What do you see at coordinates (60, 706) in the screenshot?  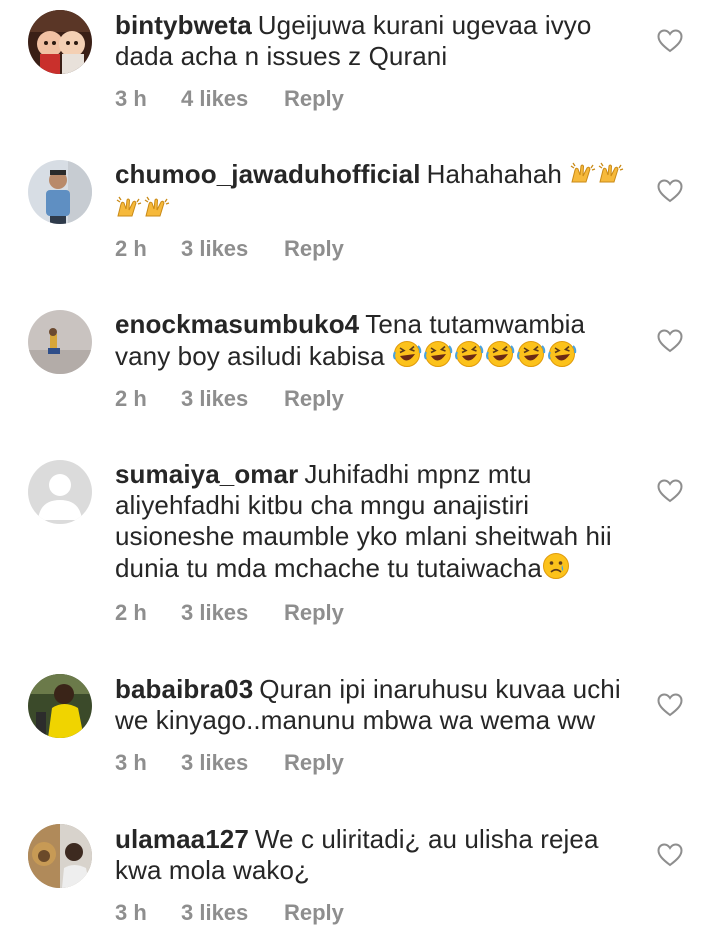 I see `avatar-babaibra03` at bounding box center [60, 706].